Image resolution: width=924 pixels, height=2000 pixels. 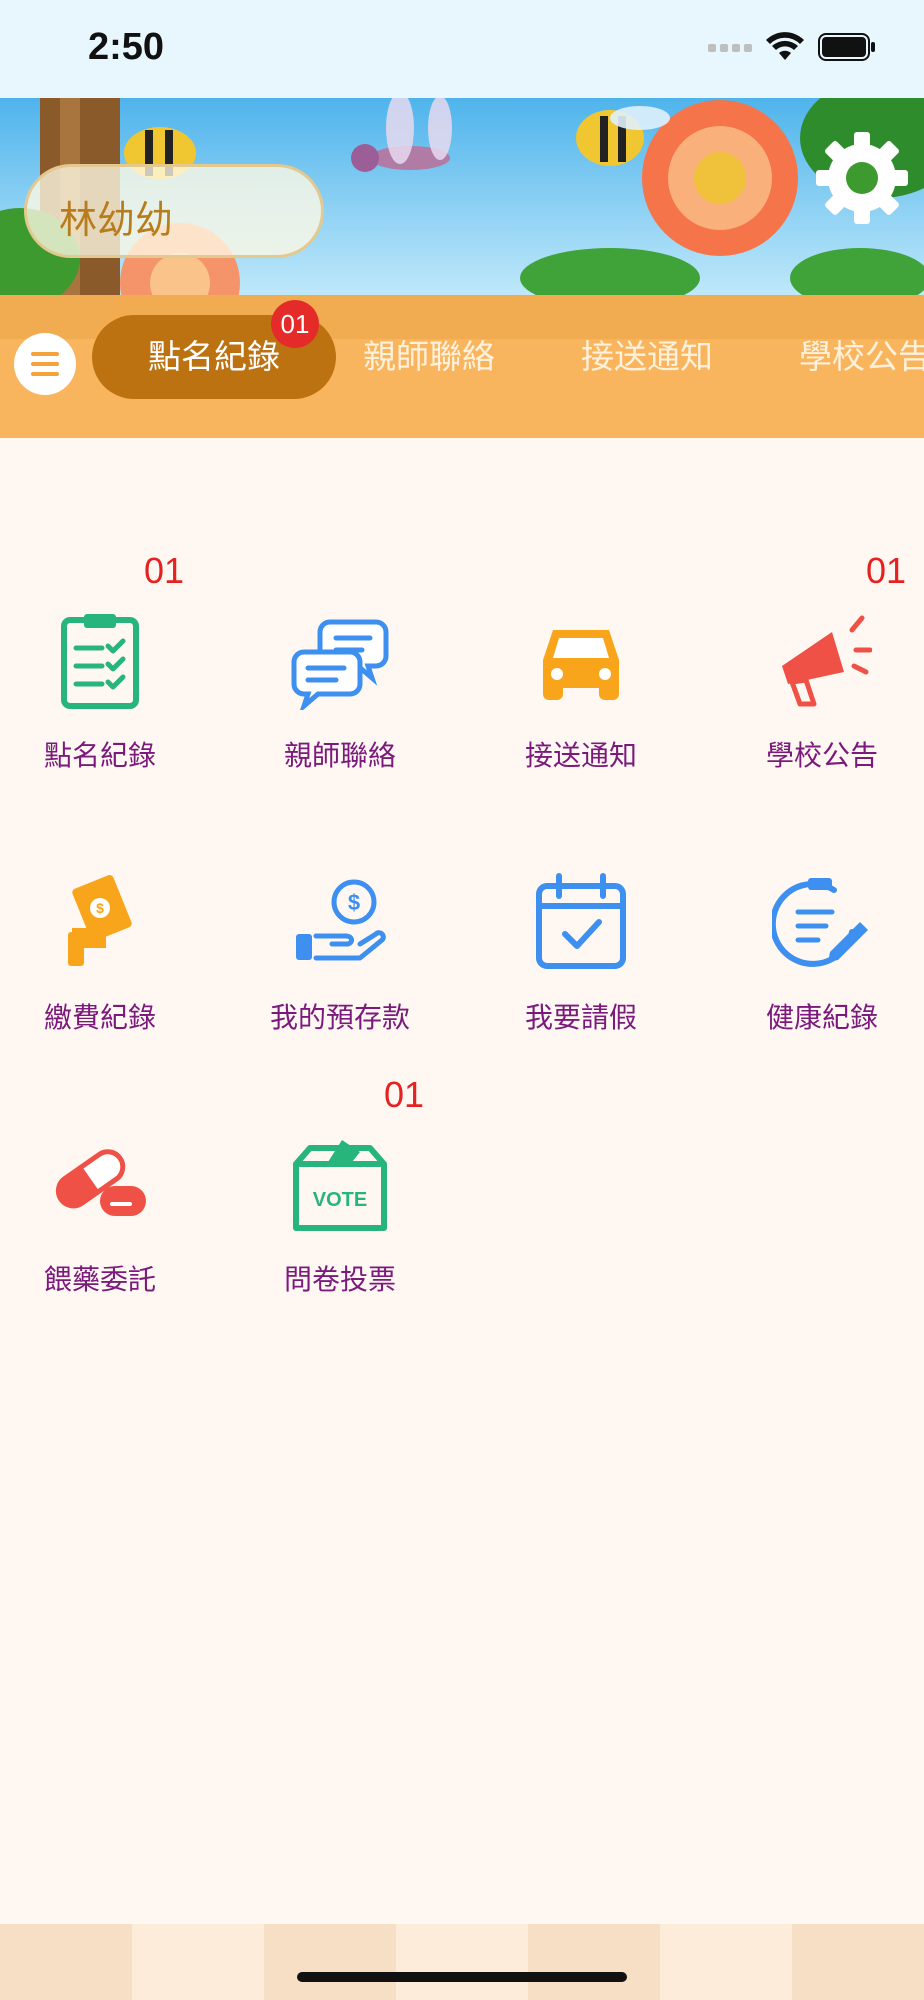 I want to click on tab-bar: 點名紀錄 親師聯絡 接送通知 學校公告, so click(x=462, y=366).